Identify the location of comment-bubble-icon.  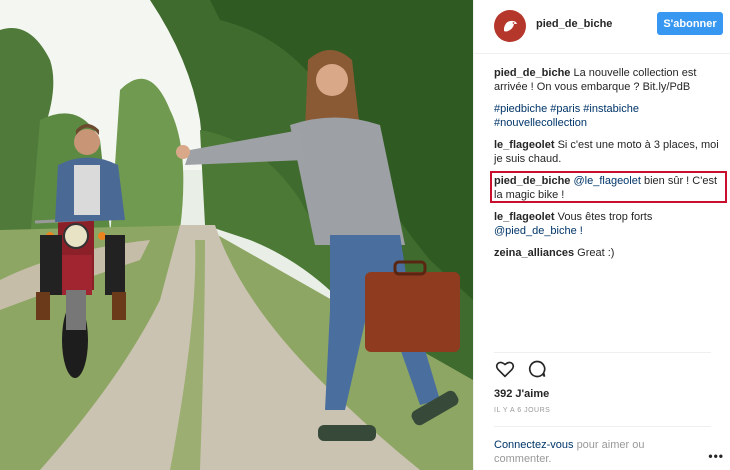
(537, 369).